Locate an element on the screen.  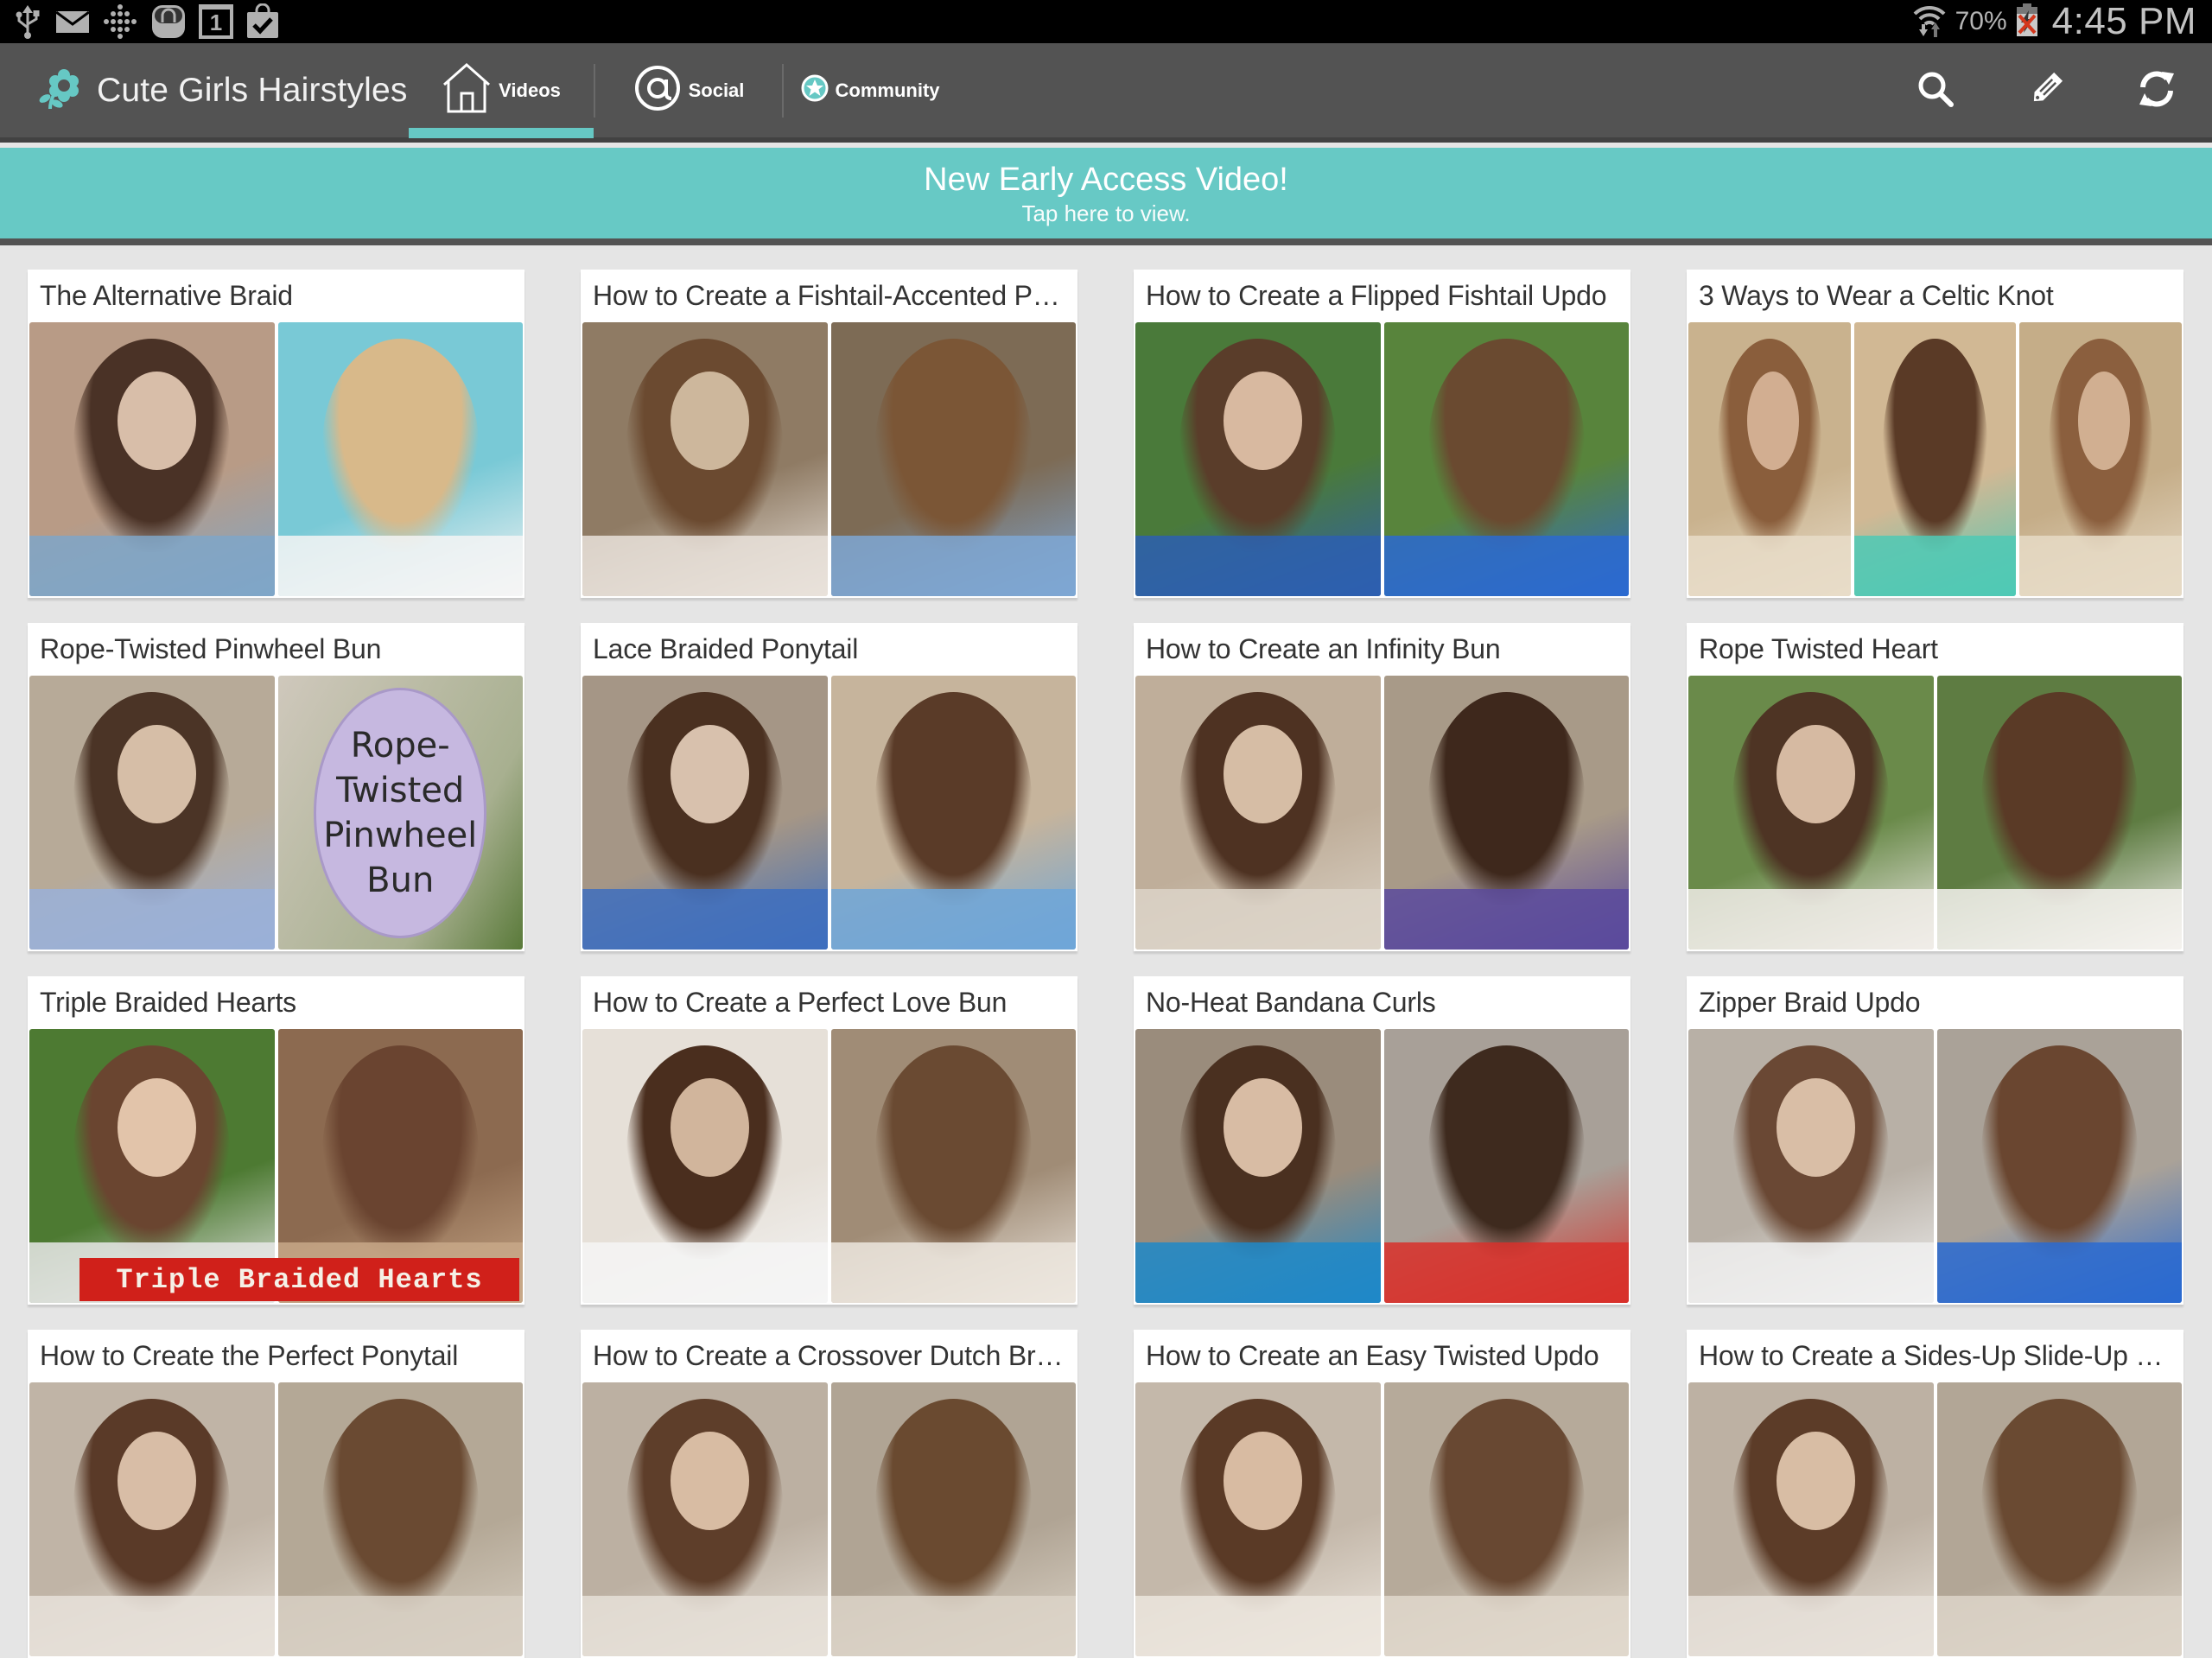
tab-social-label: Social is located at coordinates (716, 90).